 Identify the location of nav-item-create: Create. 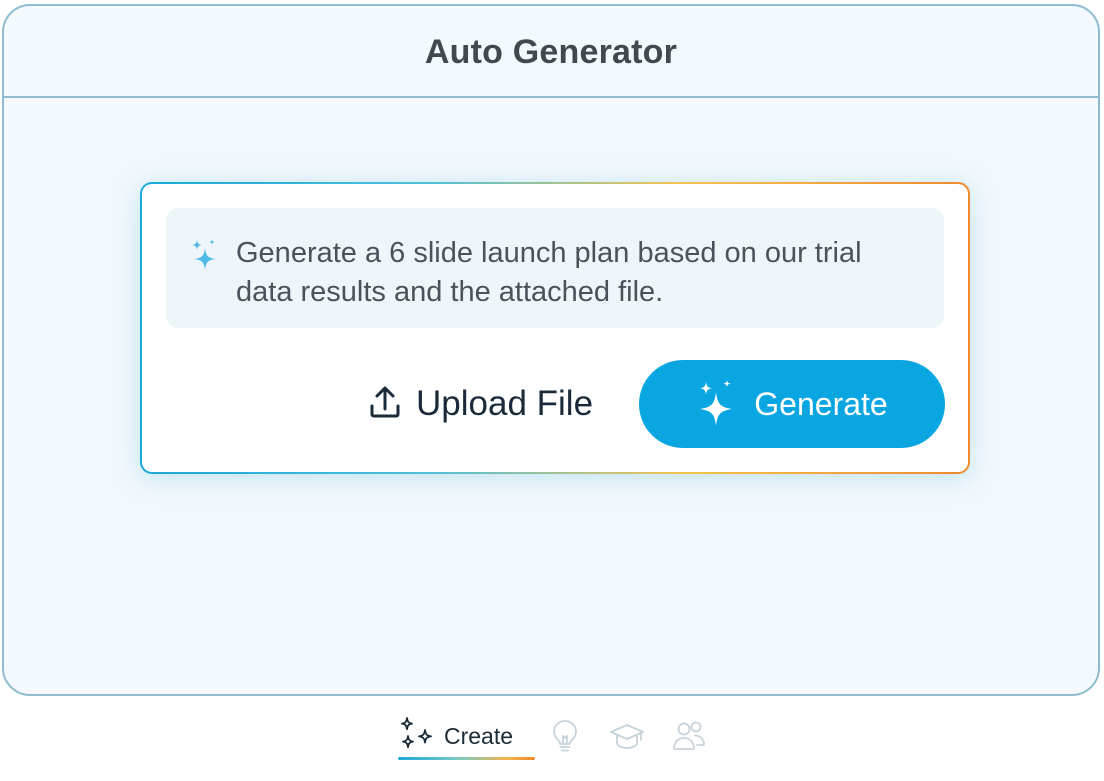
(463, 737).